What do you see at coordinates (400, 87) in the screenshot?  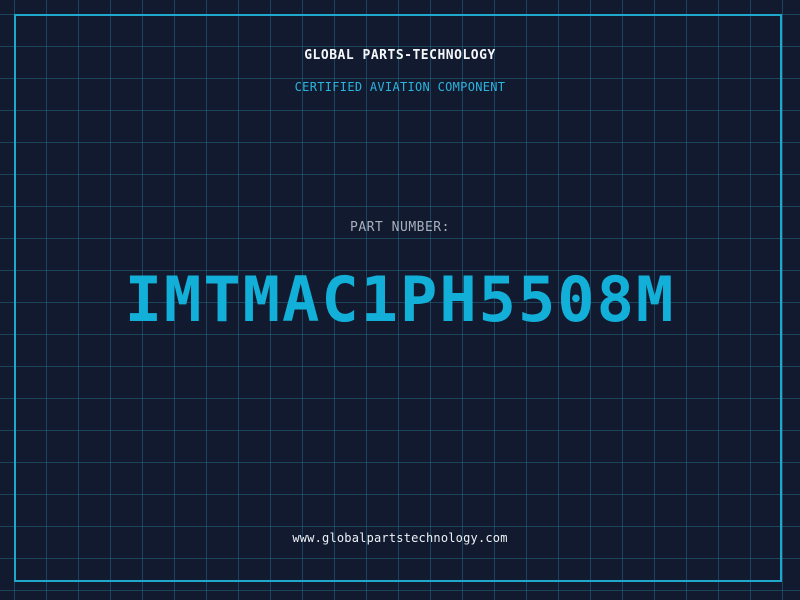 I see `certification-tagline: CERTIFIED AVIATION COMPONENT` at bounding box center [400, 87].